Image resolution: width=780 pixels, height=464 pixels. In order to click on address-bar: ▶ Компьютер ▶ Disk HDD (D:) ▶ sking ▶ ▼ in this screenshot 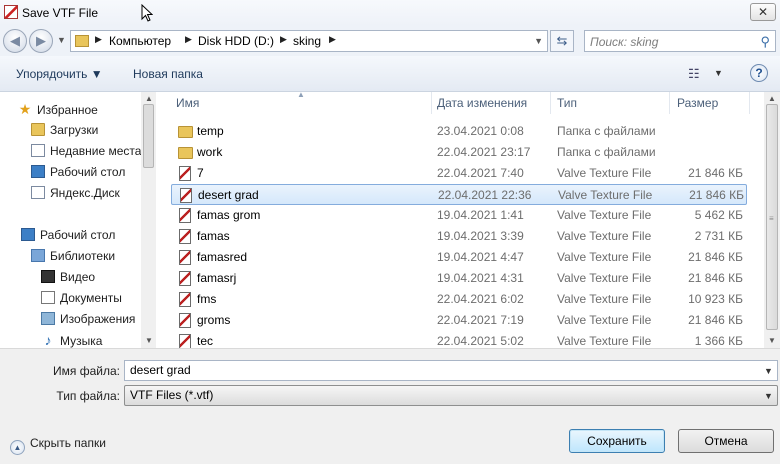, I will do `click(309, 41)`.